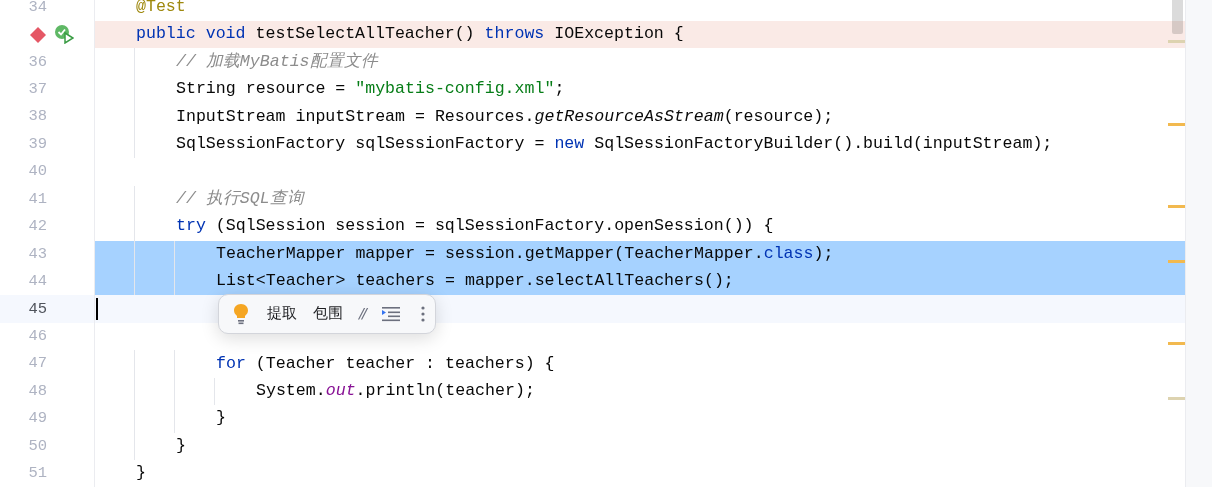 This screenshot has height=493, width=1212. Describe the element at coordinates (37, 364) in the screenshot. I see `line-number: 47` at that location.